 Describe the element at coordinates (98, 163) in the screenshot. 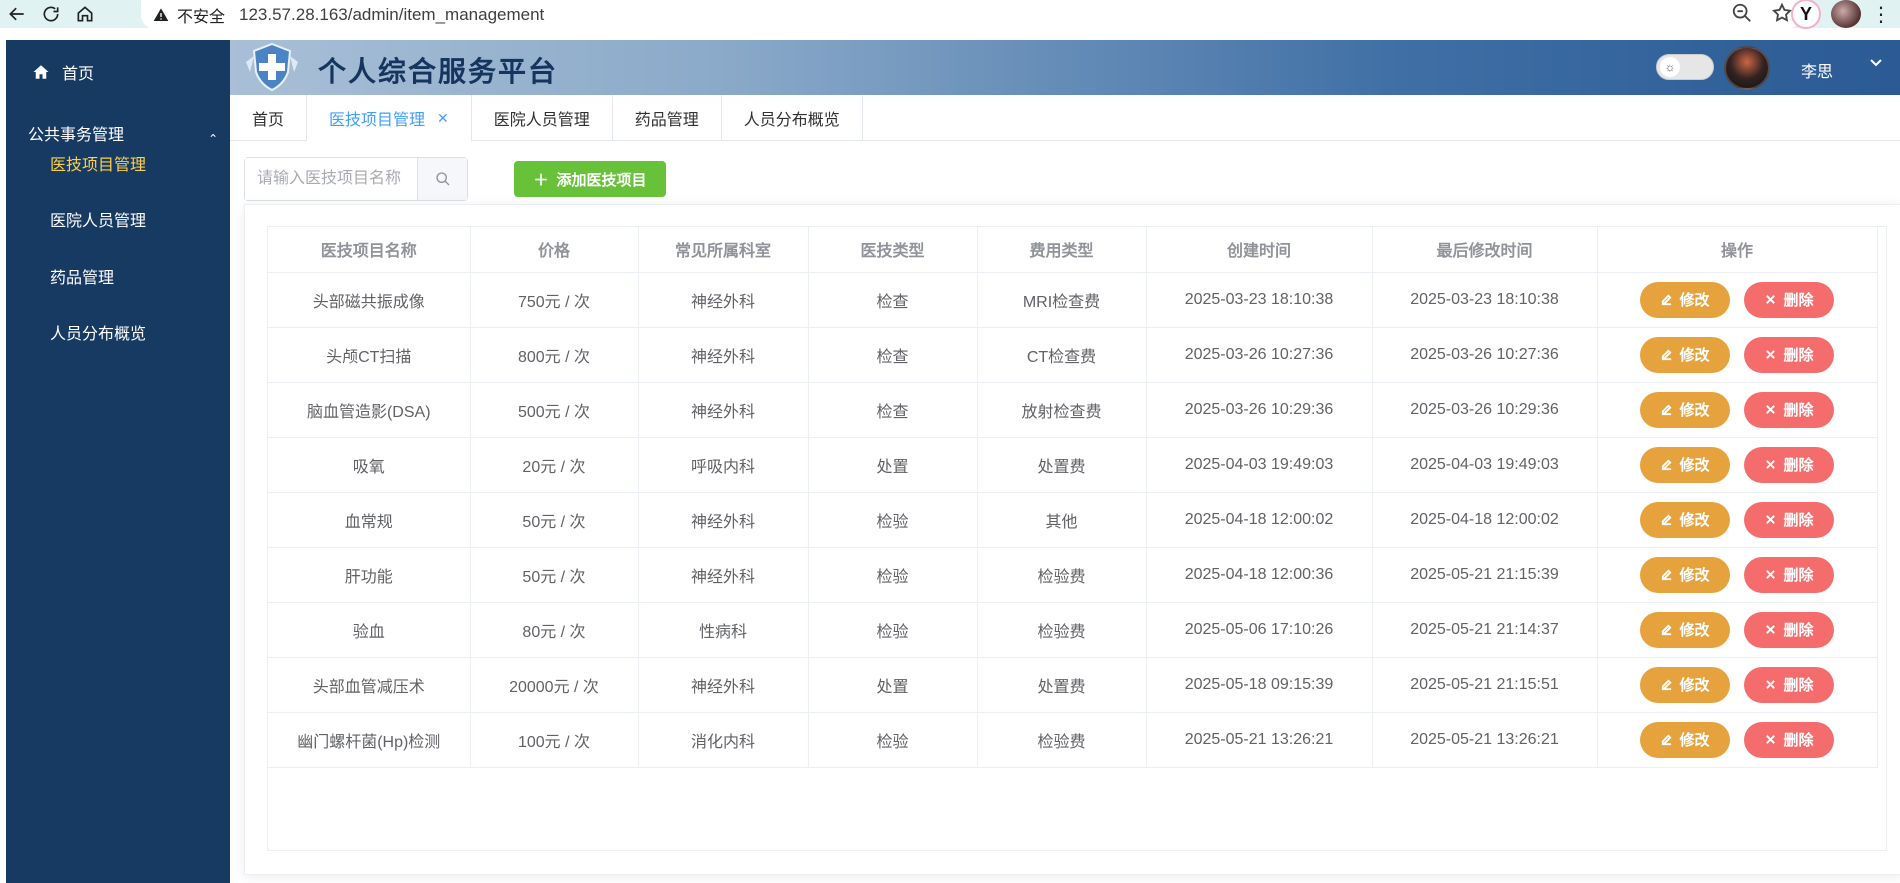

I see `sidebar-item-medical-items: 医技项目管理` at that location.